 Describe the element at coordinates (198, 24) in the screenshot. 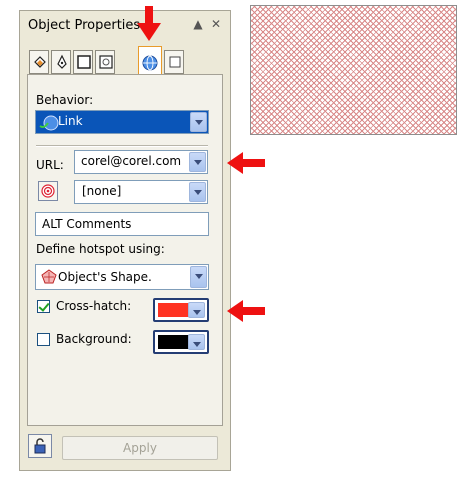

I see `collapse-button: ▲` at that location.